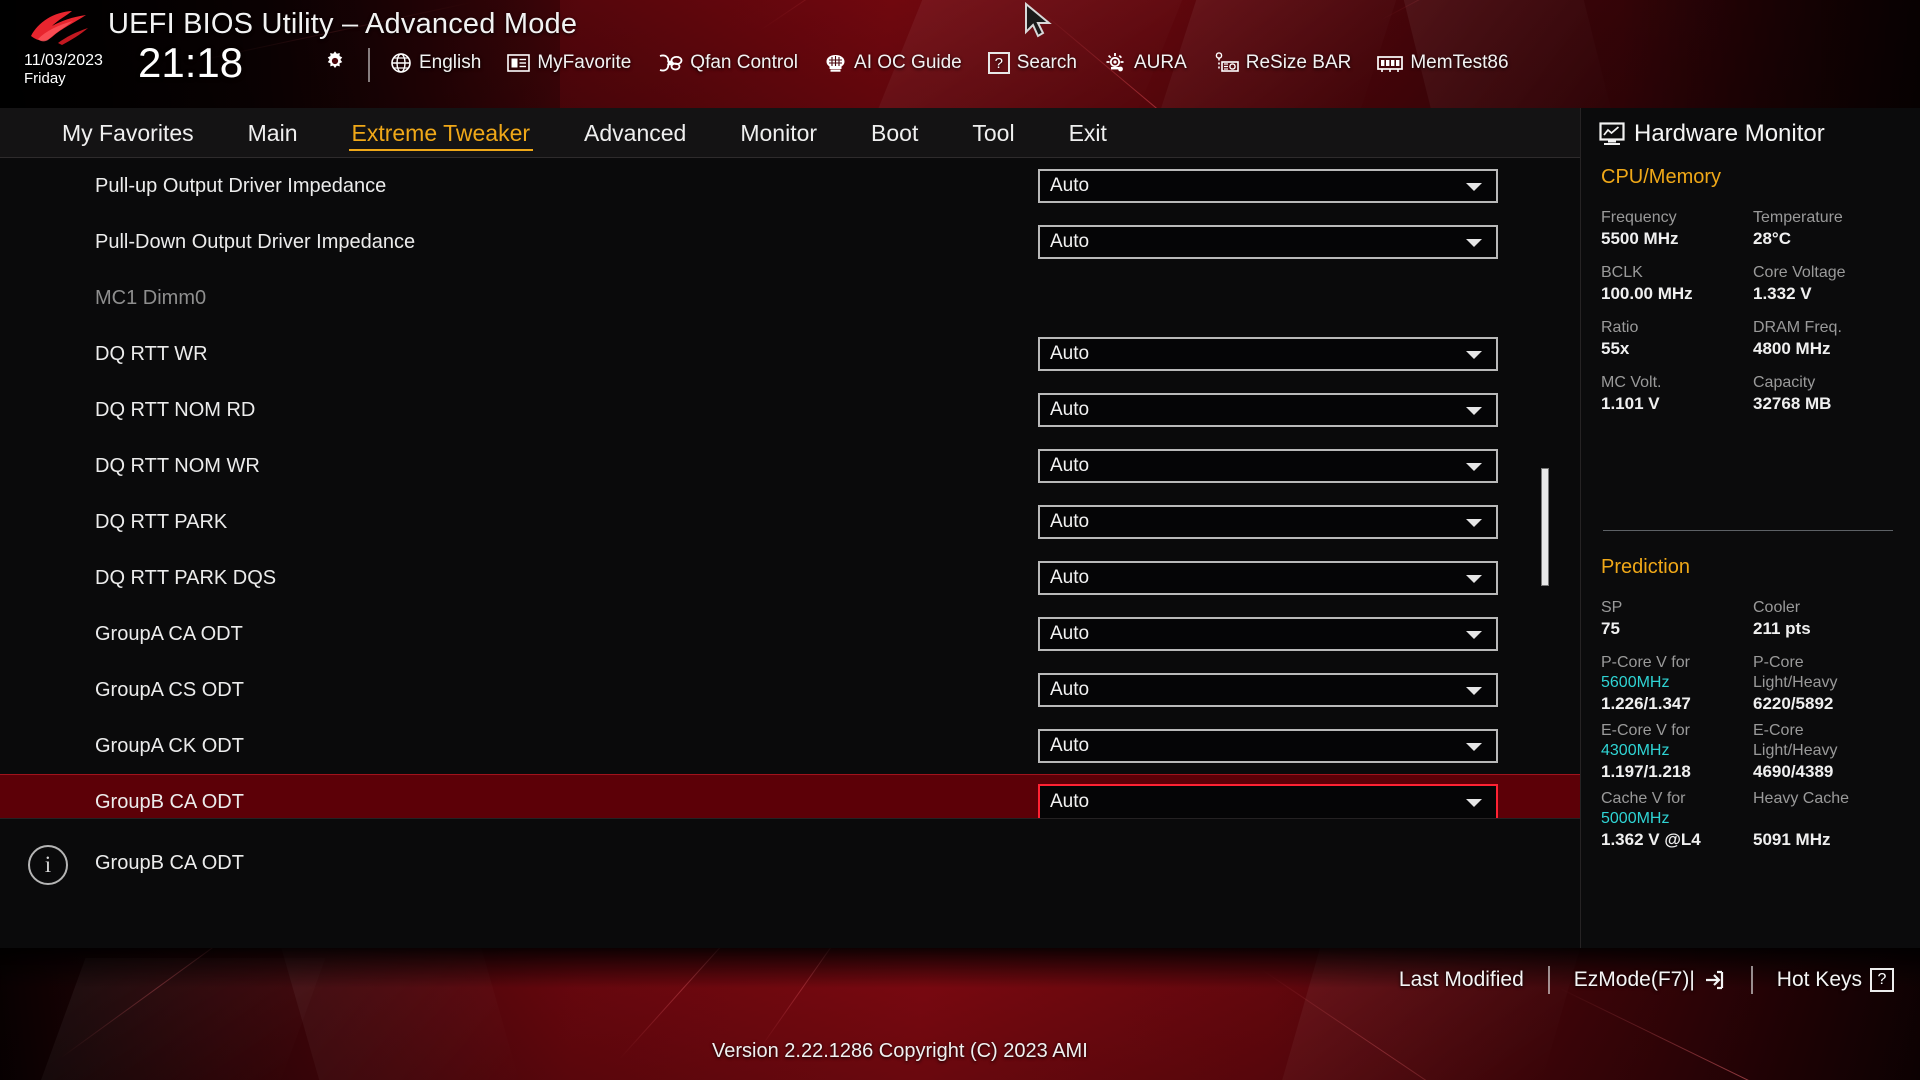 This screenshot has height=1080, width=1920. I want to click on hw-pair: Frequency 5500 MHz Temperature 28°C, so click(1753, 229).